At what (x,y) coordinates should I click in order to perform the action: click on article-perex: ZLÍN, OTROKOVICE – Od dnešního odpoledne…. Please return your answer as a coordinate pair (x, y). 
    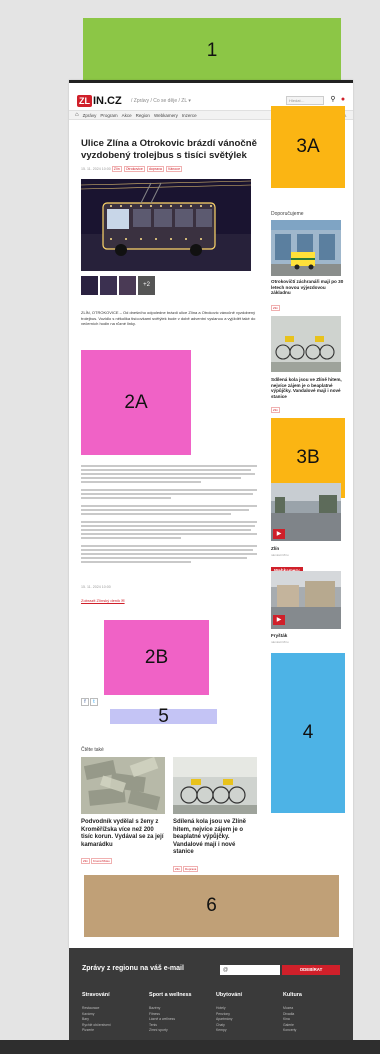
    Looking at the image, I should click on (168, 318).